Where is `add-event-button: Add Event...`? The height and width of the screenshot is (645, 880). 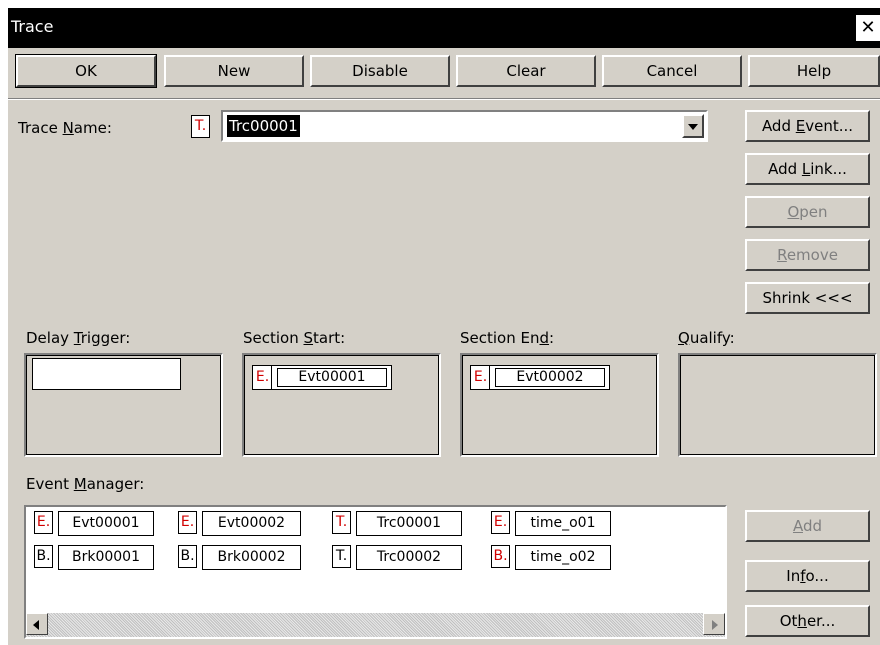
add-event-button: Add Event... is located at coordinates (807, 126).